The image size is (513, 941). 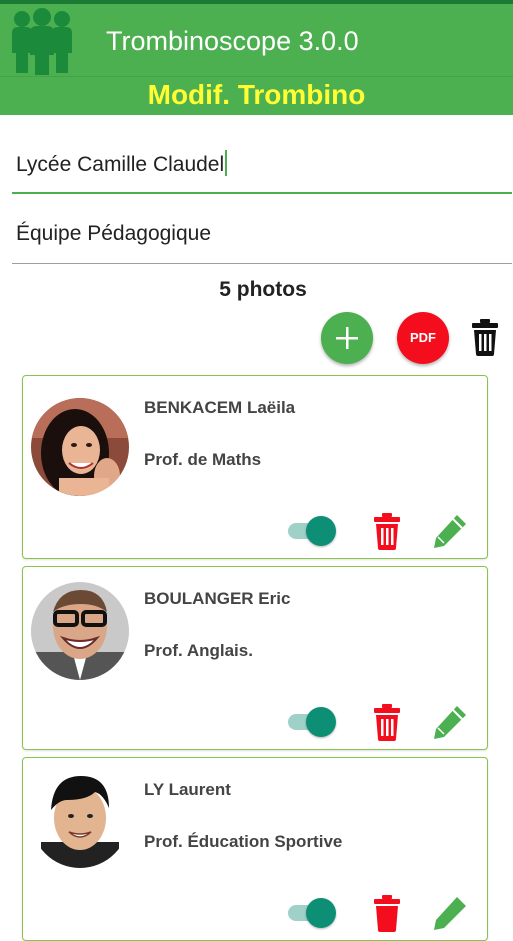 What do you see at coordinates (203, 459) in the screenshot?
I see `member-role: Prof. de Maths` at bounding box center [203, 459].